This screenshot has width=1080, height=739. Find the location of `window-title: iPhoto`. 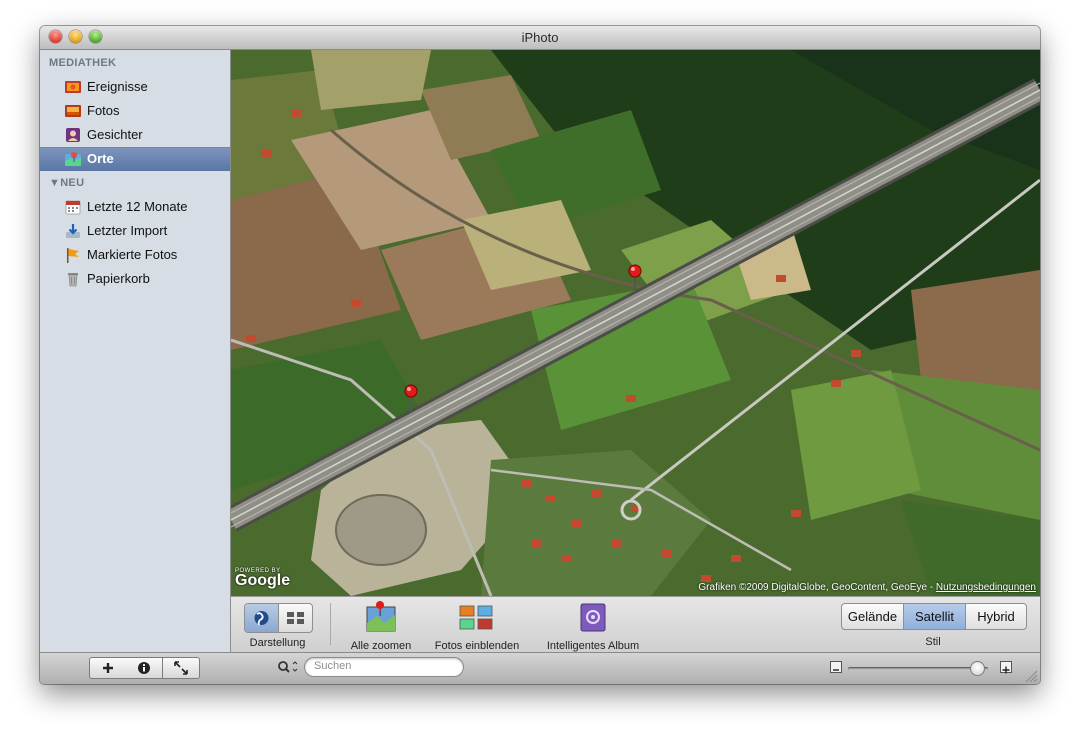

window-title: iPhoto is located at coordinates (540, 37).